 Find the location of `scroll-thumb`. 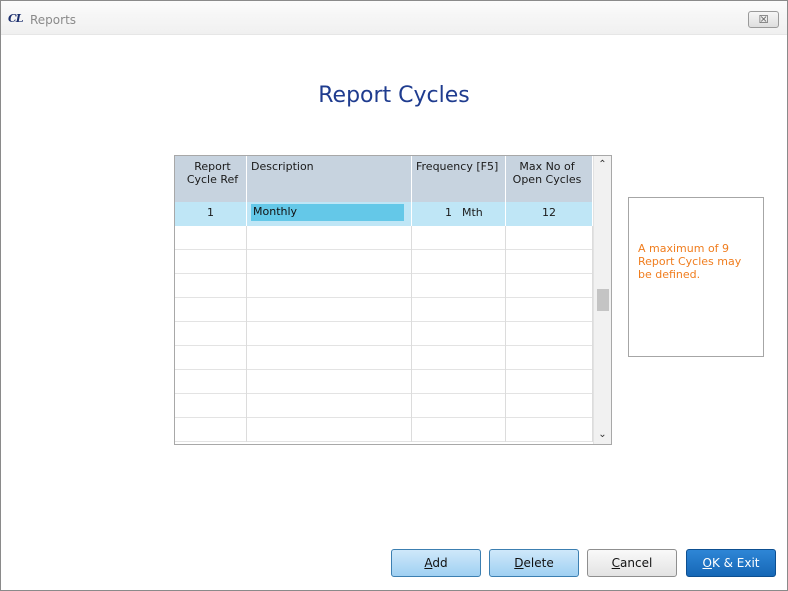

scroll-thumb is located at coordinates (603, 300).